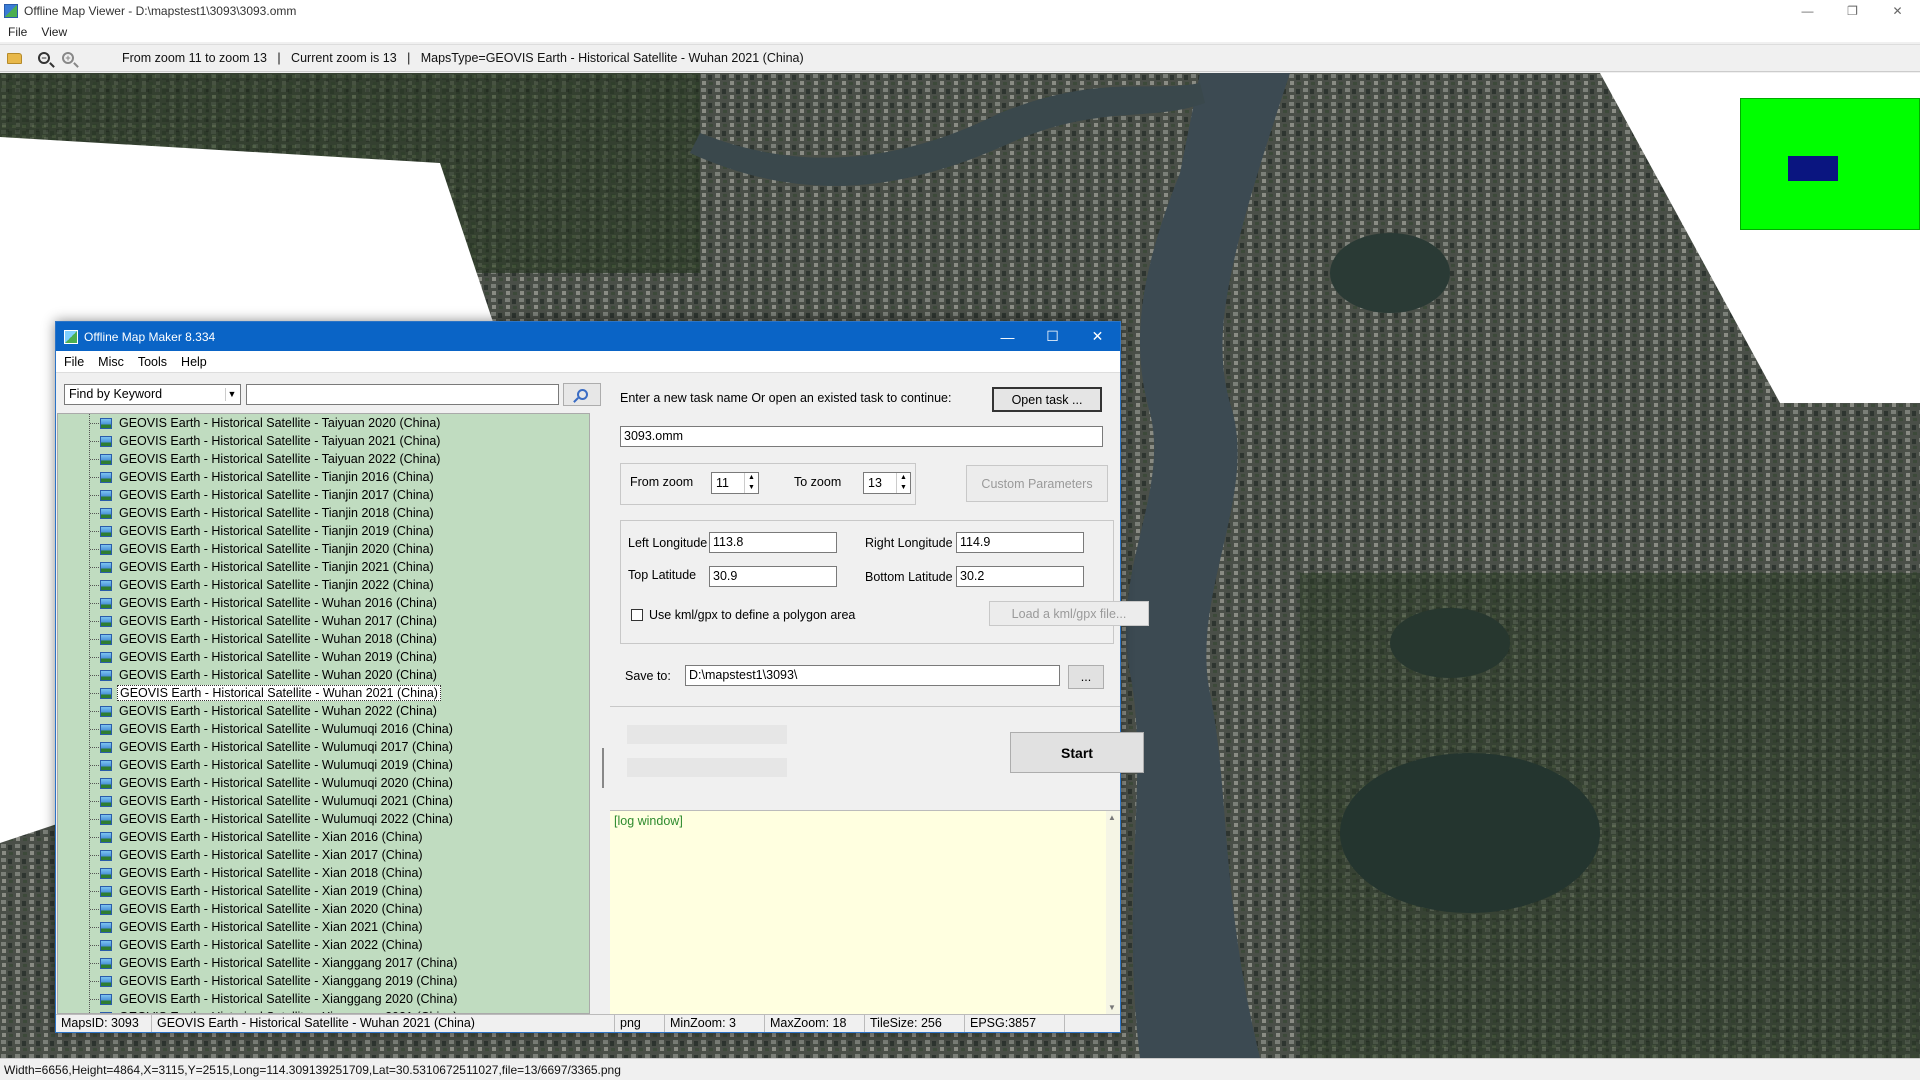 The image size is (1920, 1080). Describe the element at coordinates (152, 362) in the screenshot. I see `dialog-menu-tools: Tools` at that location.